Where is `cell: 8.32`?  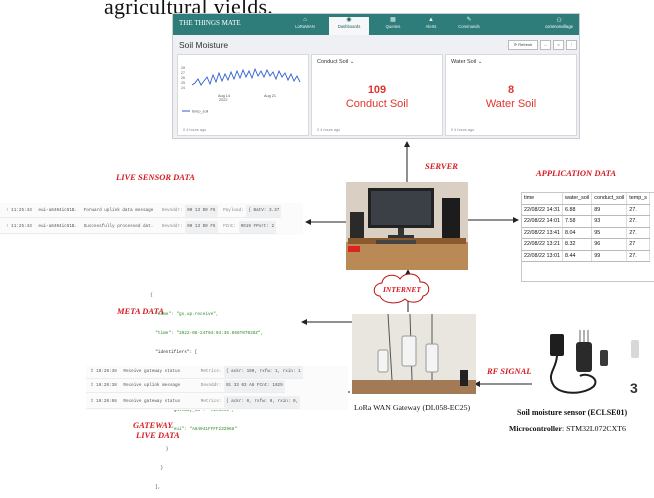
cell: 8.32 is located at coordinates (577, 244).